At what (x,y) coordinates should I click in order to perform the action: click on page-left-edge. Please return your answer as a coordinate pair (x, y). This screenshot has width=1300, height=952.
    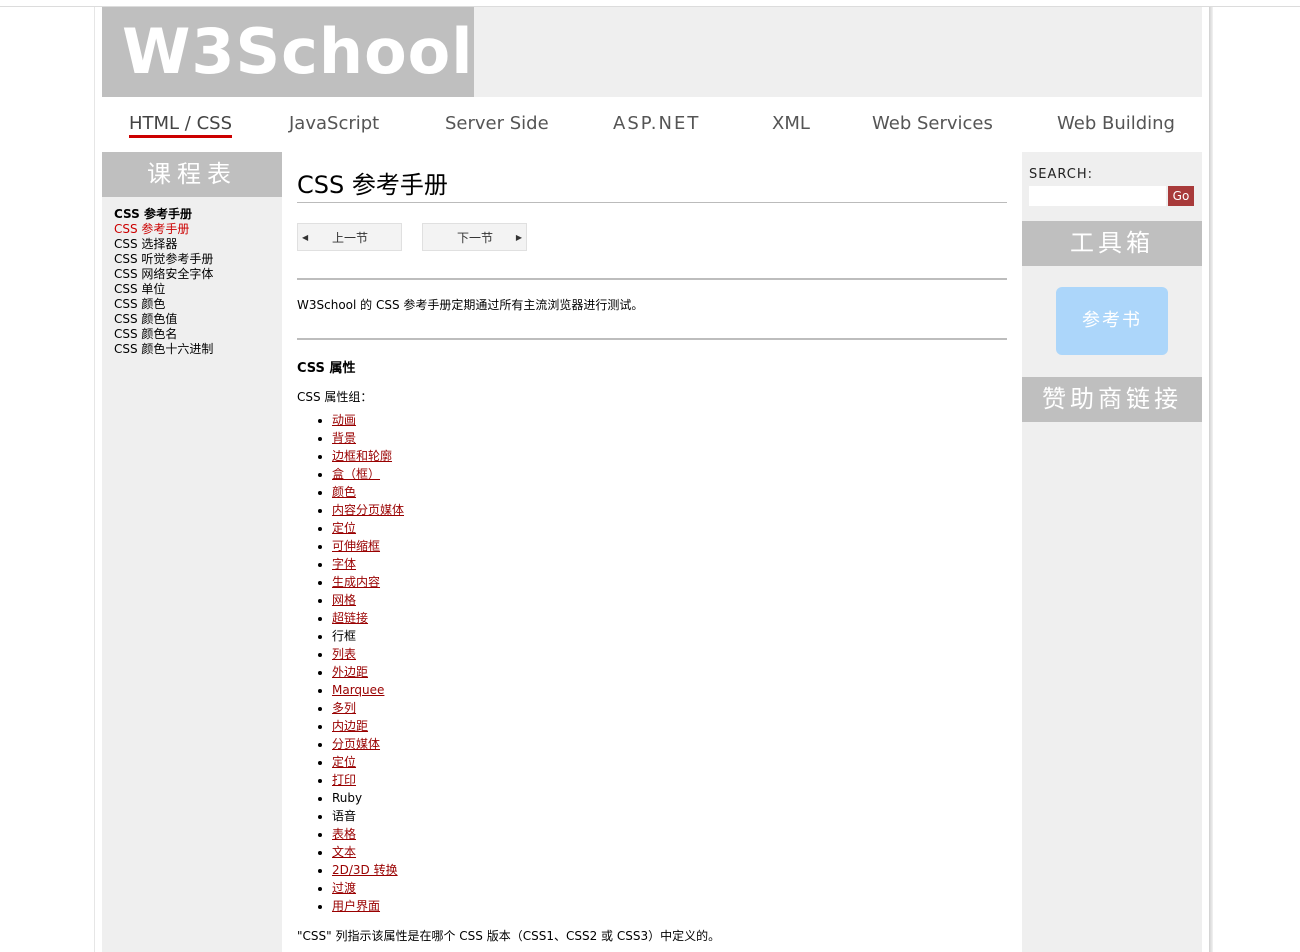
    Looking at the image, I should click on (94, 479).